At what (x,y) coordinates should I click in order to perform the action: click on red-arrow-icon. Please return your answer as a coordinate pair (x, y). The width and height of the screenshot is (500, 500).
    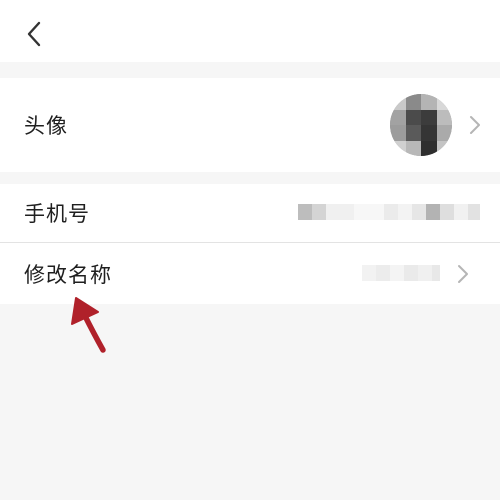
    Looking at the image, I should click on (88, 325).